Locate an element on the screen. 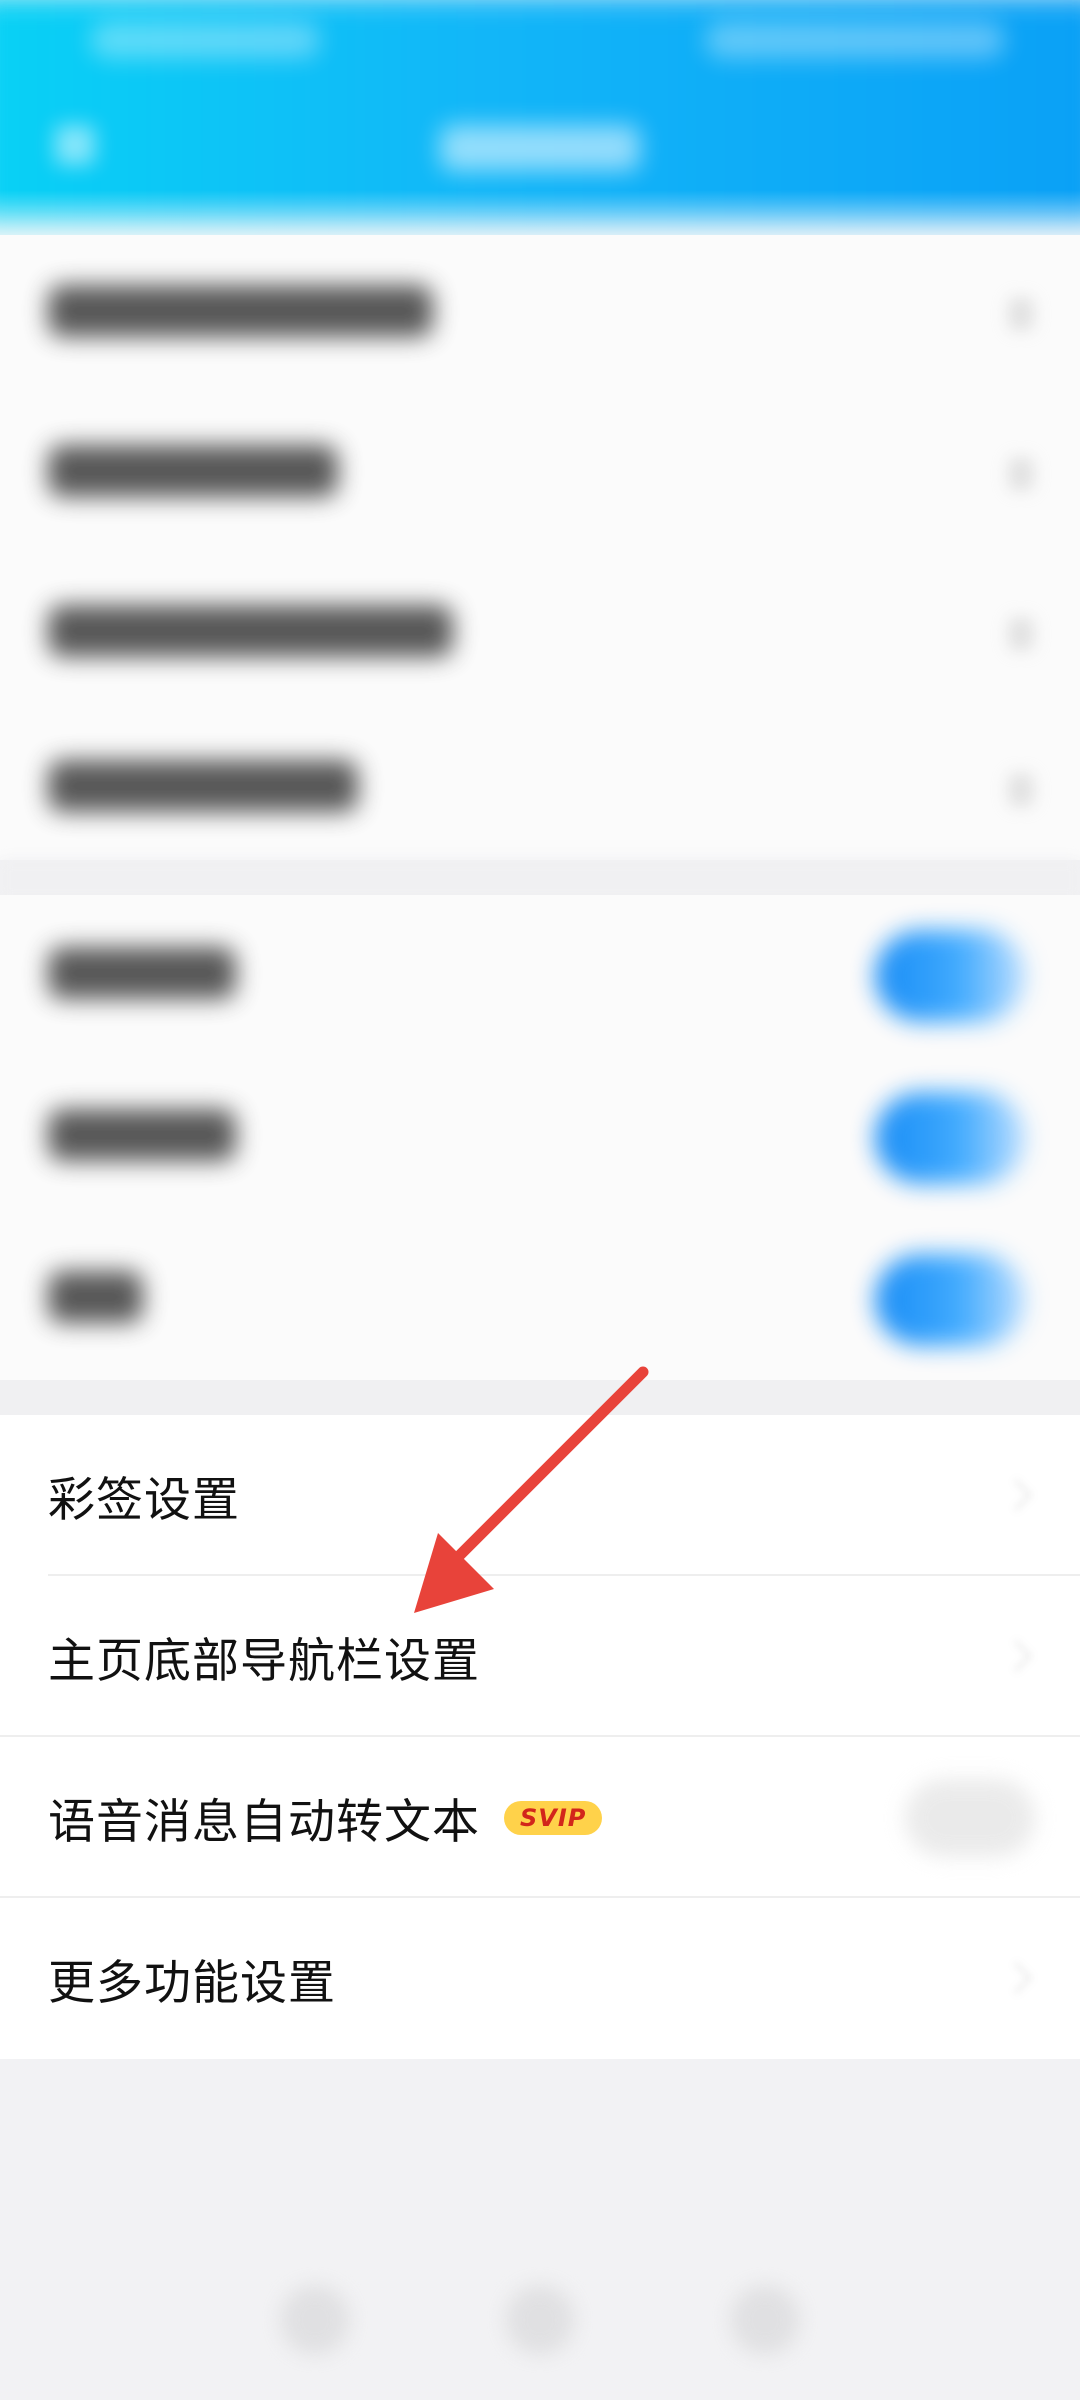 This screenshot has height=2400, width=1080. item-label: 主页底部导航栏设置 is located at coordinates (264, 1656).